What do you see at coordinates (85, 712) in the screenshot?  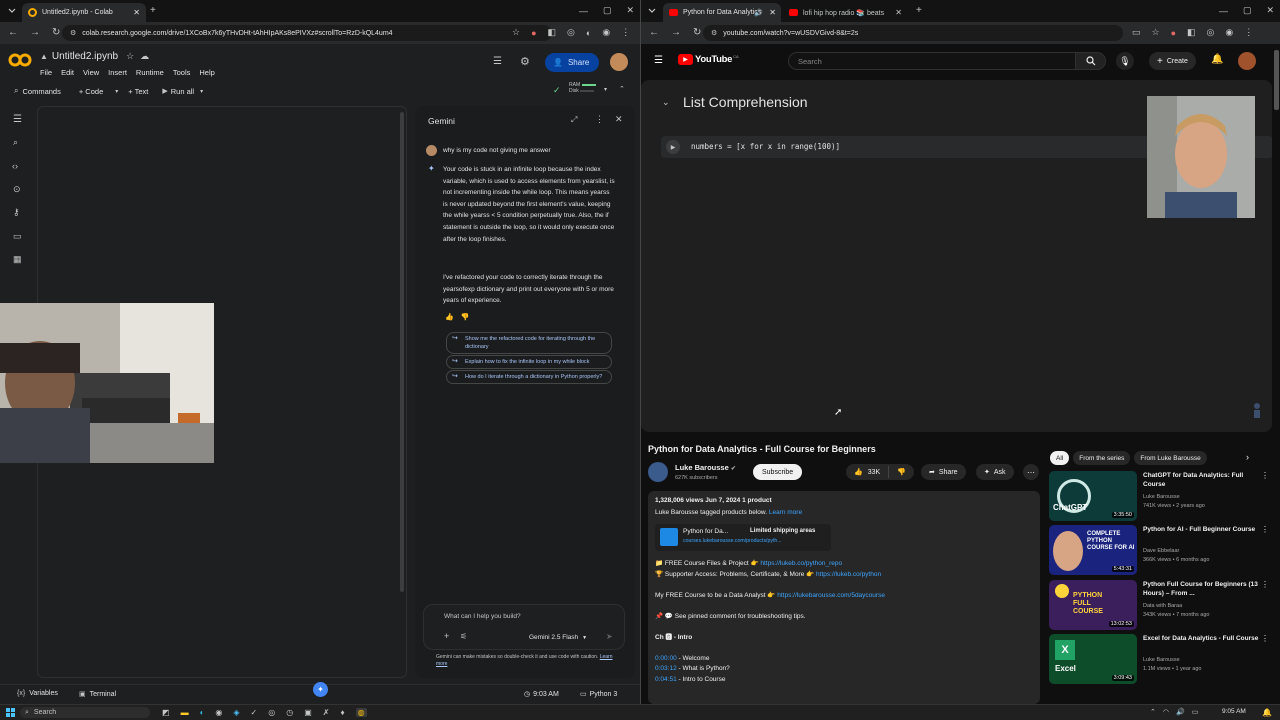 I see `taskbar-search: ⌕ Search` at bounding box center [85, 712].